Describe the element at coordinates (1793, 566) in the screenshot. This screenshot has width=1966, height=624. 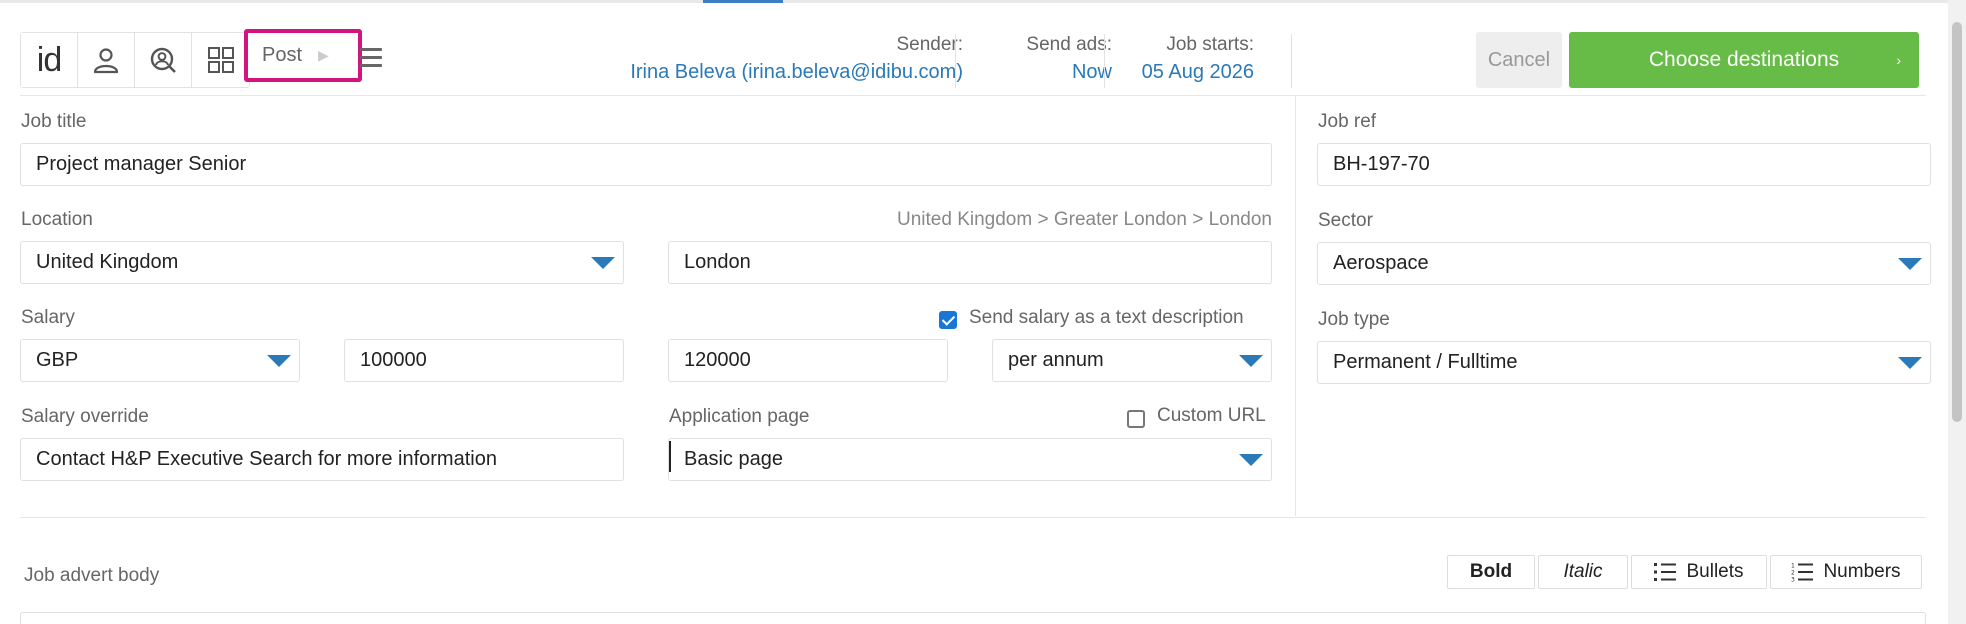
I see `svg-text: 1` at that location.